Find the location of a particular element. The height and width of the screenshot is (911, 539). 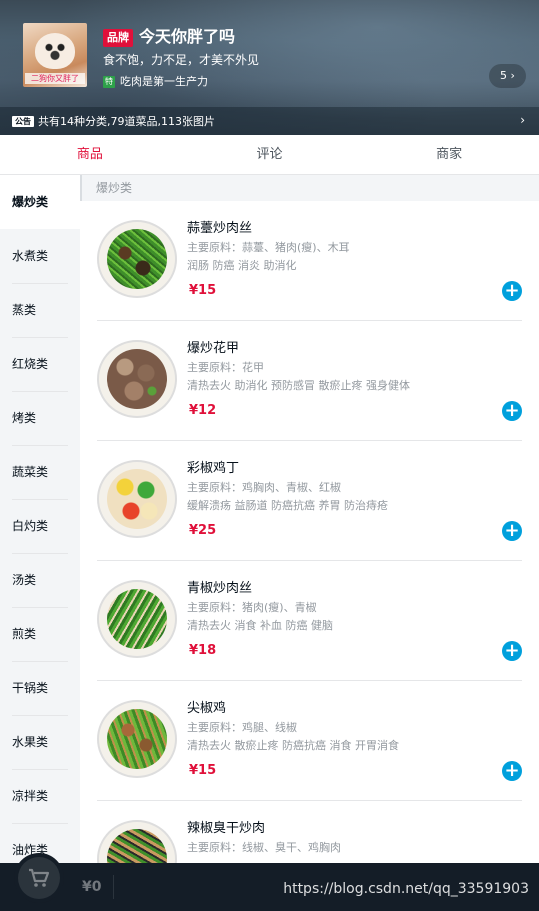

menu-item-label: 水煮类 is located at coordinates (40, 256).